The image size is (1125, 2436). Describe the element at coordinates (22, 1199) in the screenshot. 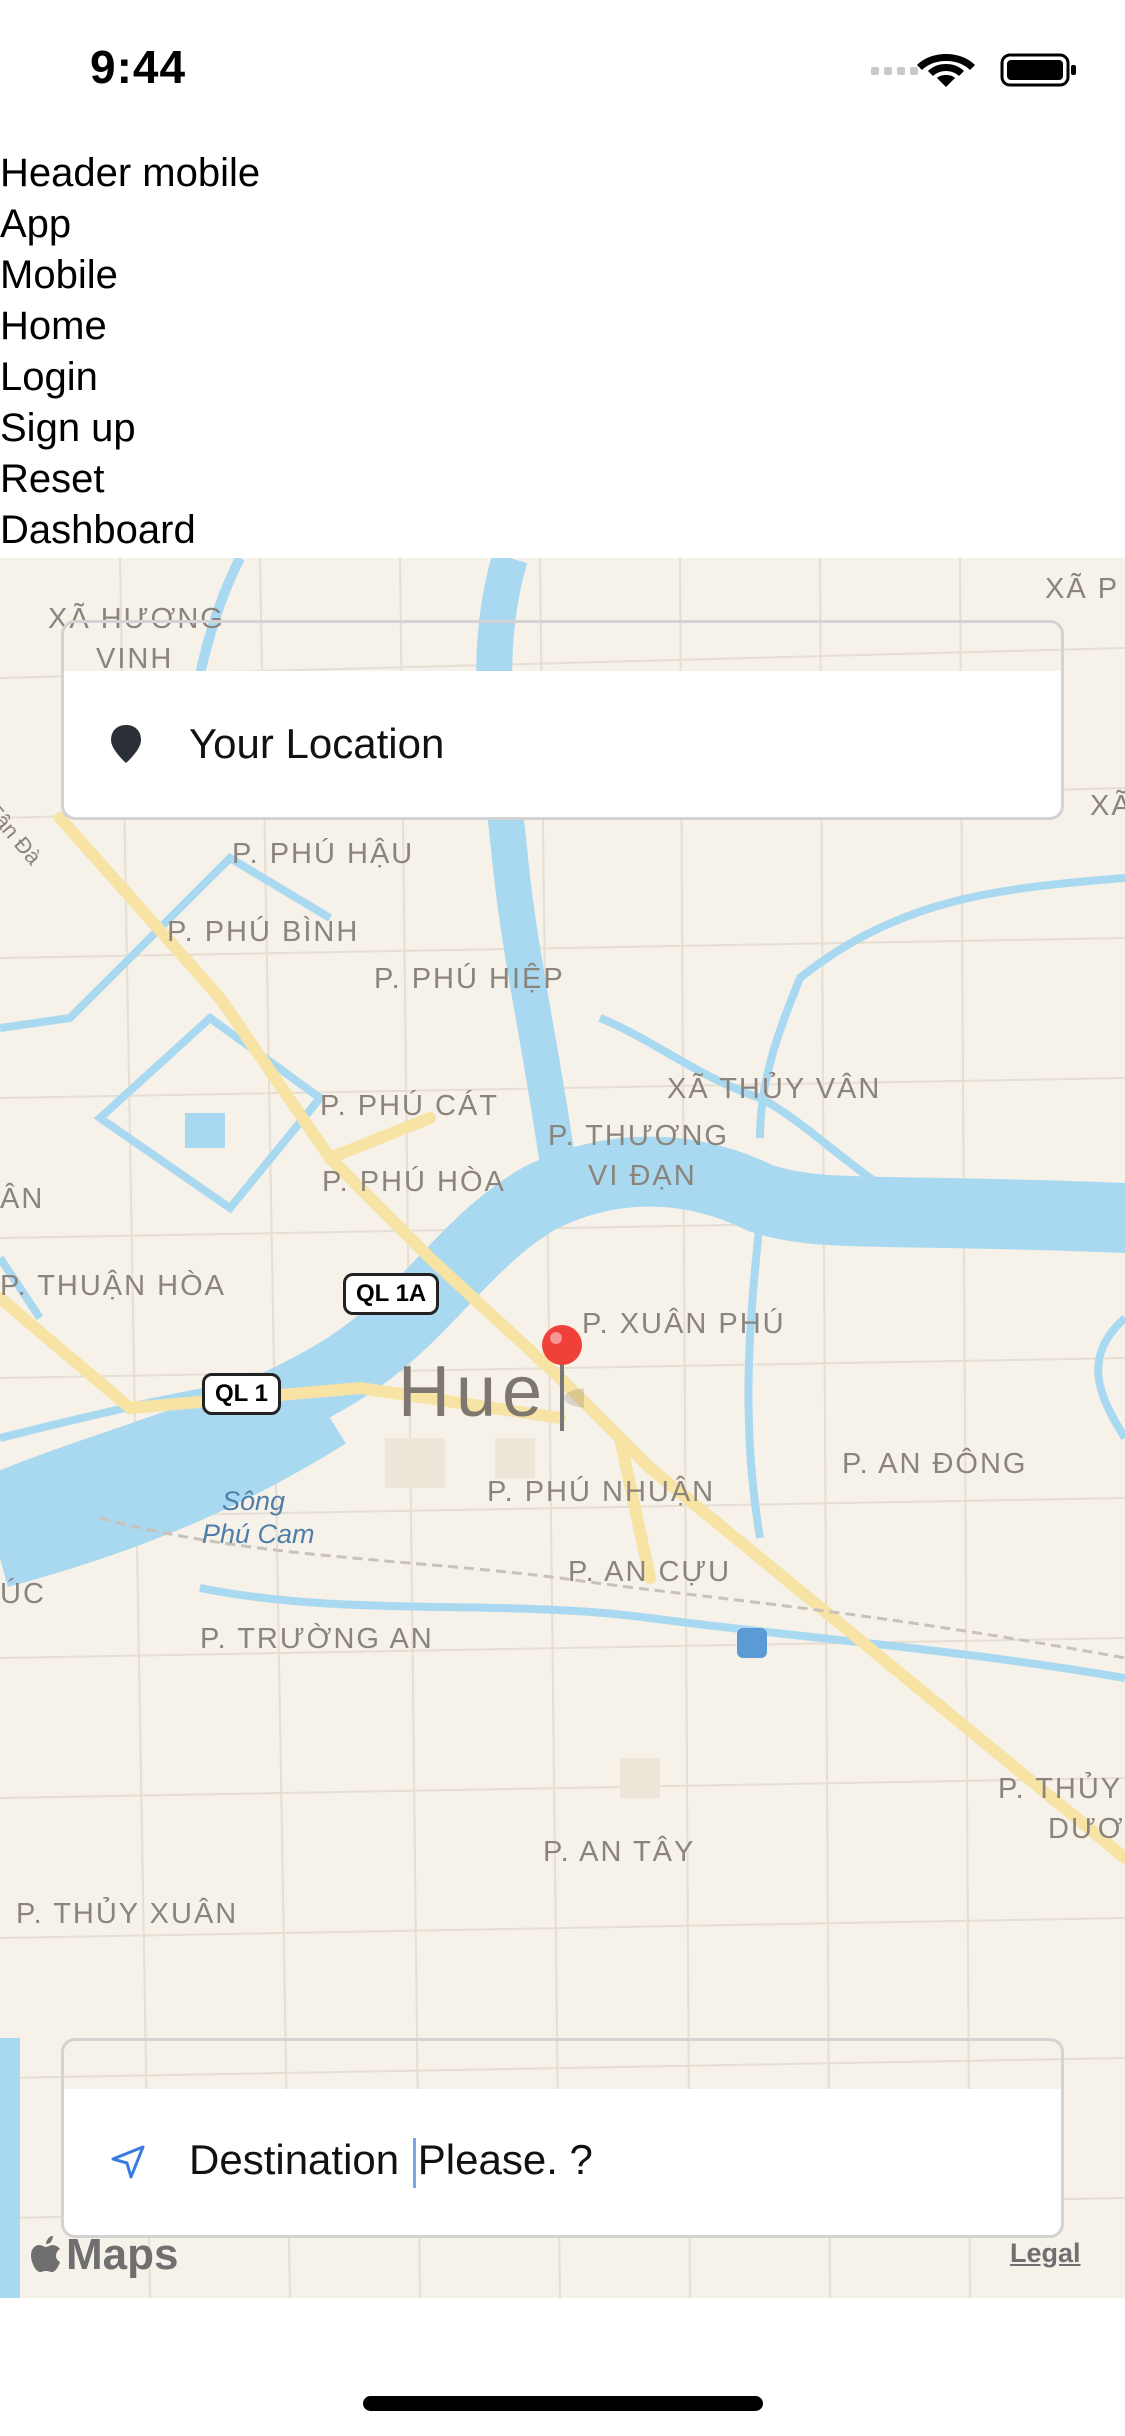

I see `map-label-an: ÂN` at that location.